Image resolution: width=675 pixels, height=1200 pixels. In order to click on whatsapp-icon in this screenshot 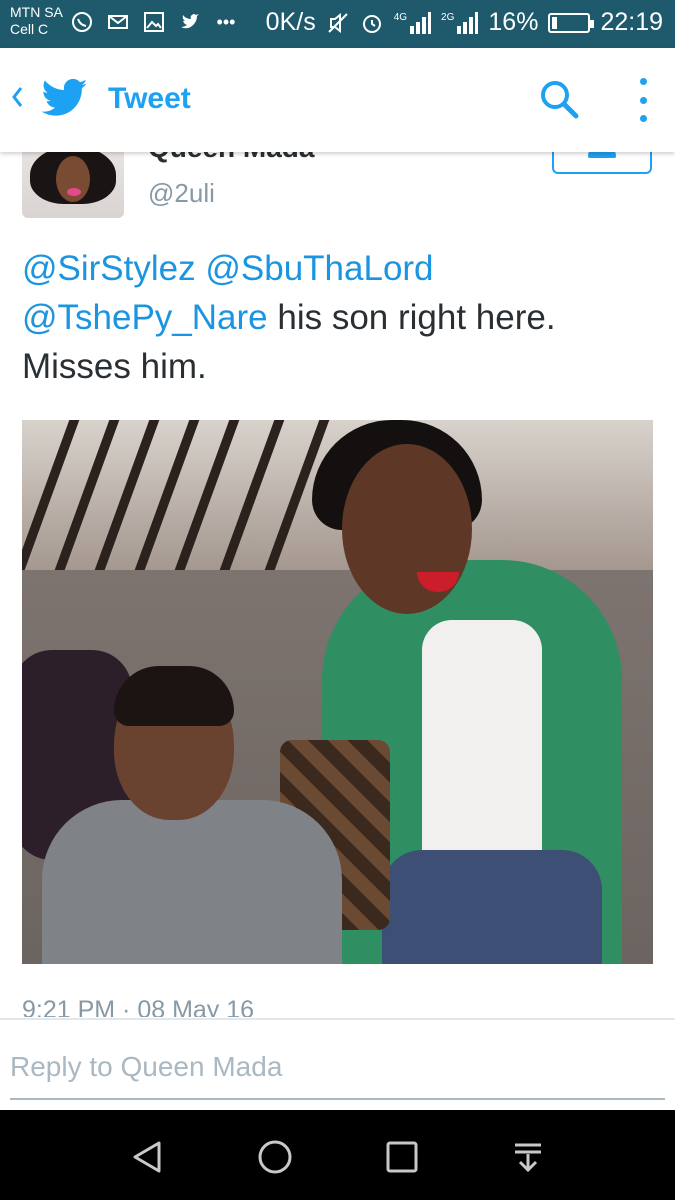, I will do `click(82, 22)`.